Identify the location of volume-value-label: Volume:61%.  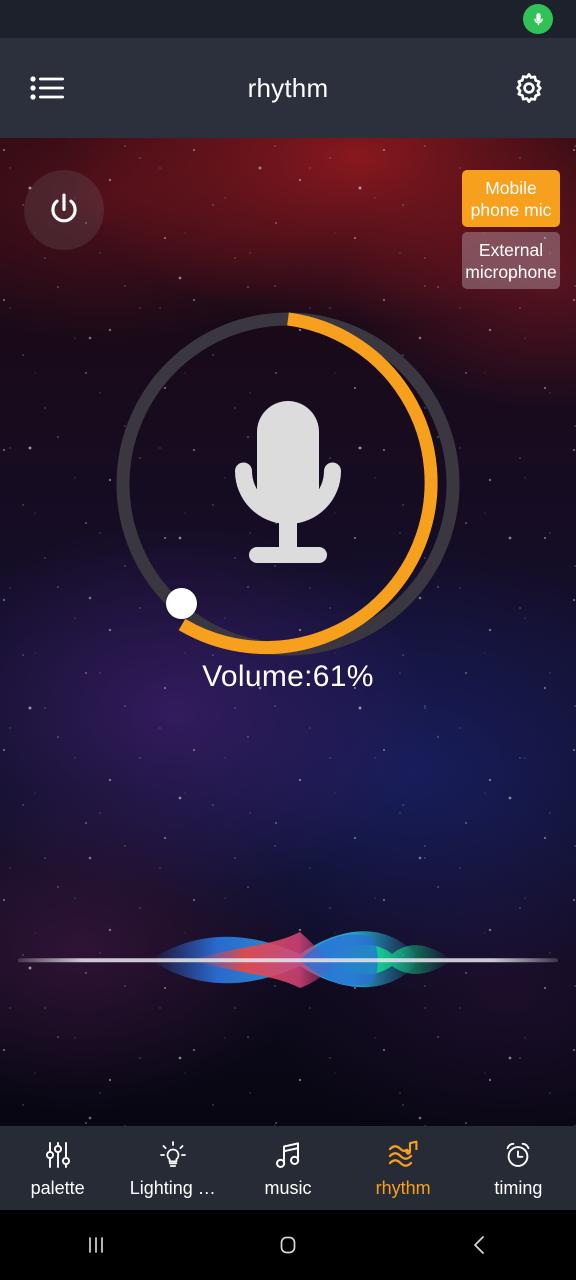
(288, 676).